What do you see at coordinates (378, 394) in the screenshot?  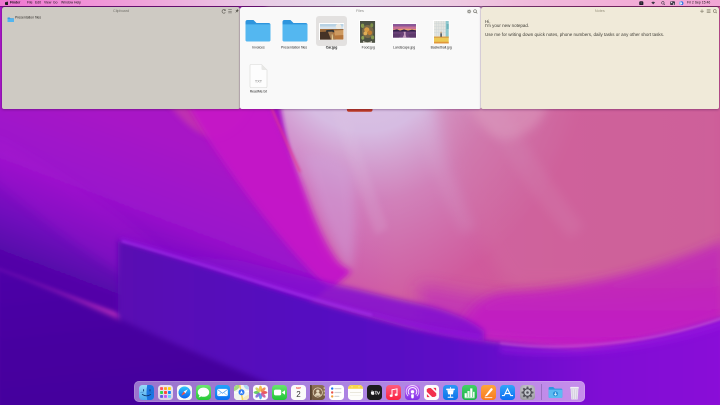 I see `svg-text: tv` at bounding box center [378, 394].